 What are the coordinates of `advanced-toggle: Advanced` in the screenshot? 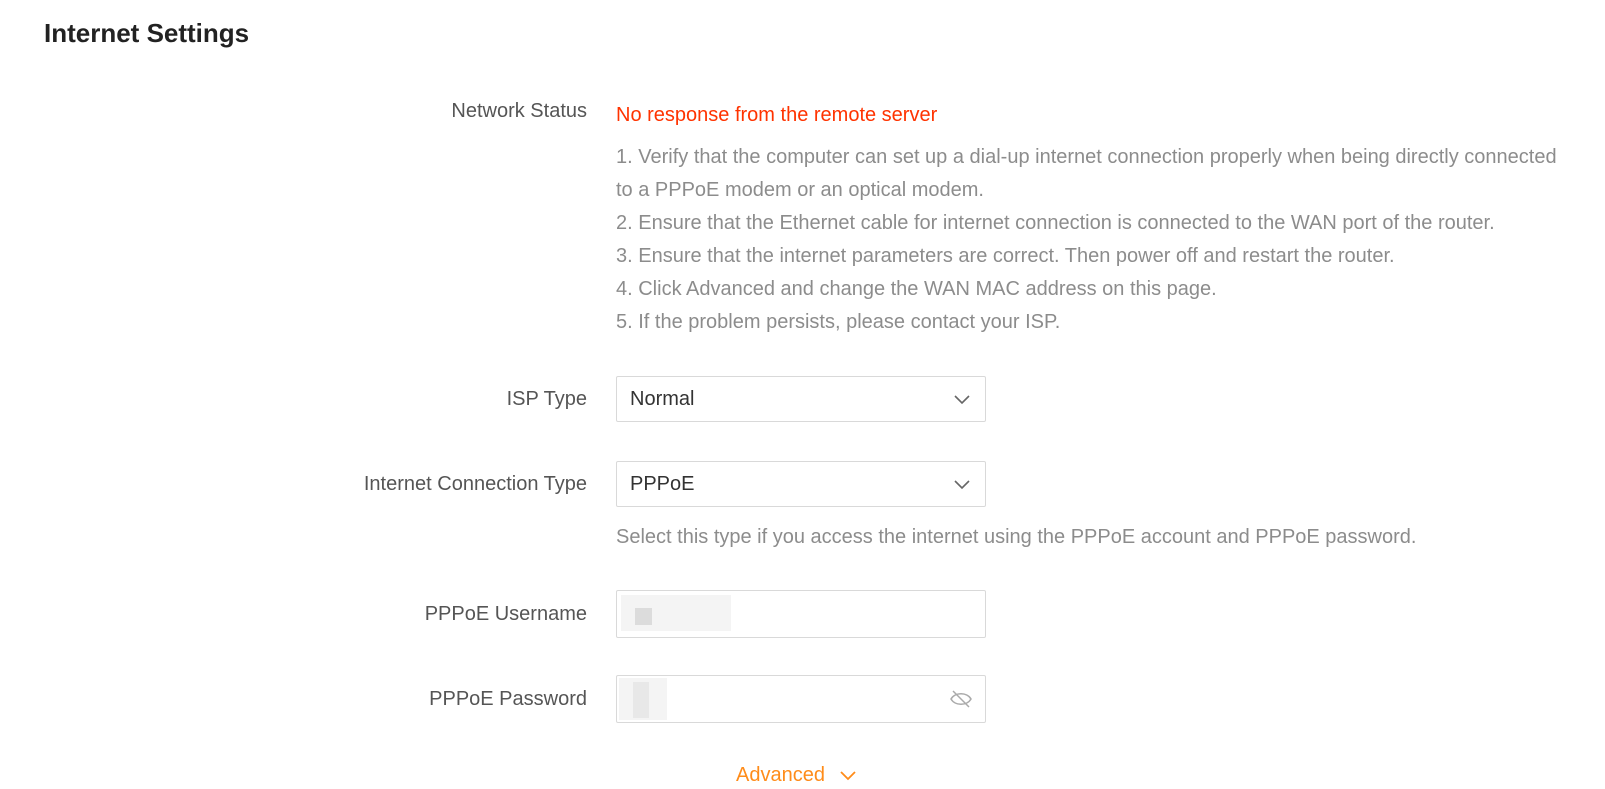 It's located at (796, 775).